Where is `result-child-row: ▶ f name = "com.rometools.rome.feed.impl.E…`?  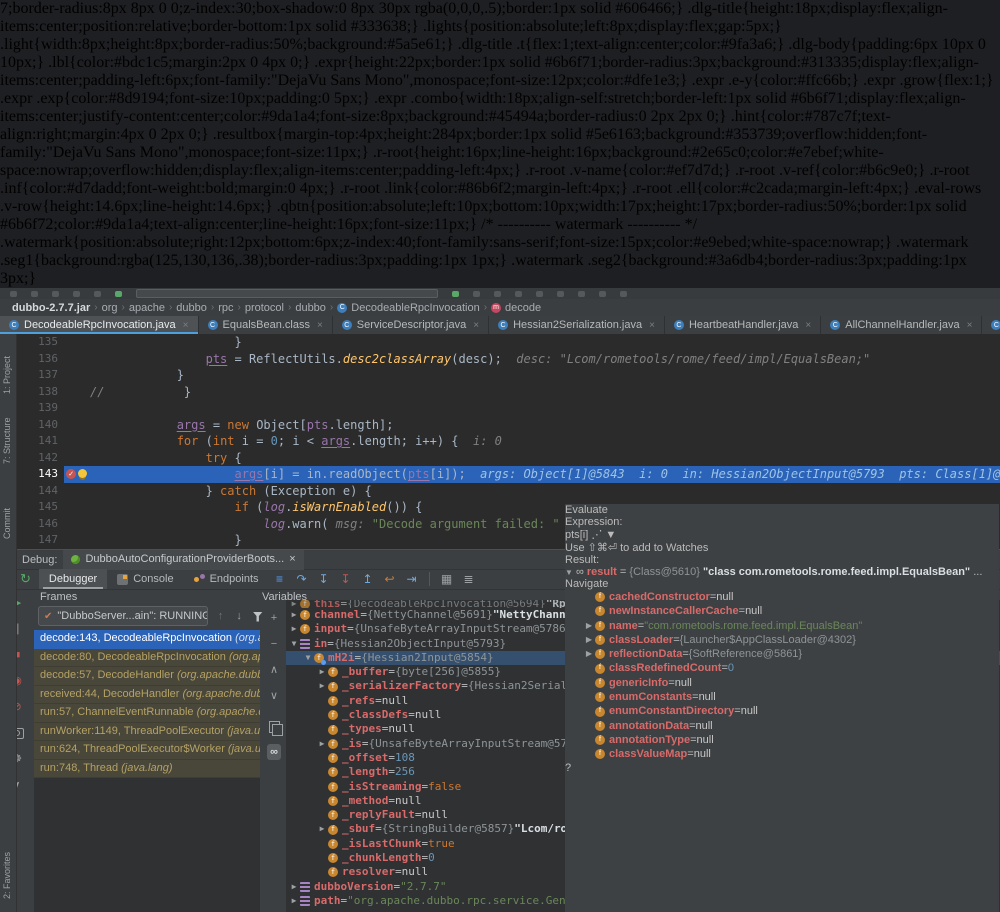
result-child-row: ▶ f name = "com.rometools.rome.feed.impl.E… is located at coordinates (782, 626).